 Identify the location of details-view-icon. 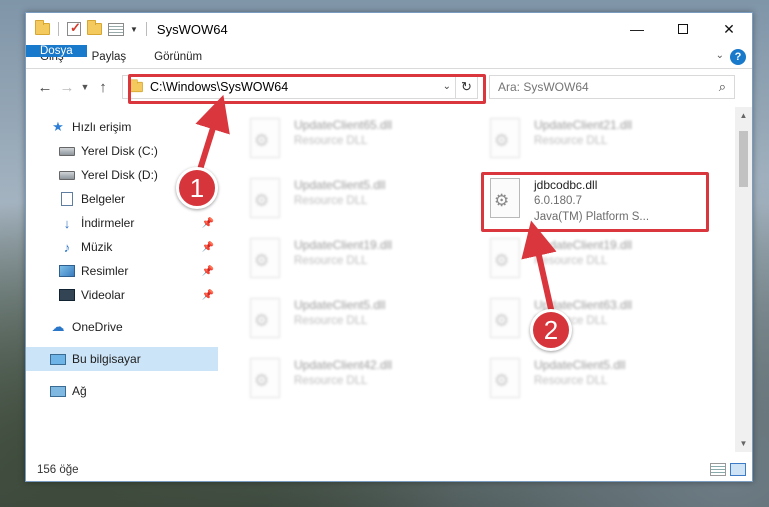
(718, 469).